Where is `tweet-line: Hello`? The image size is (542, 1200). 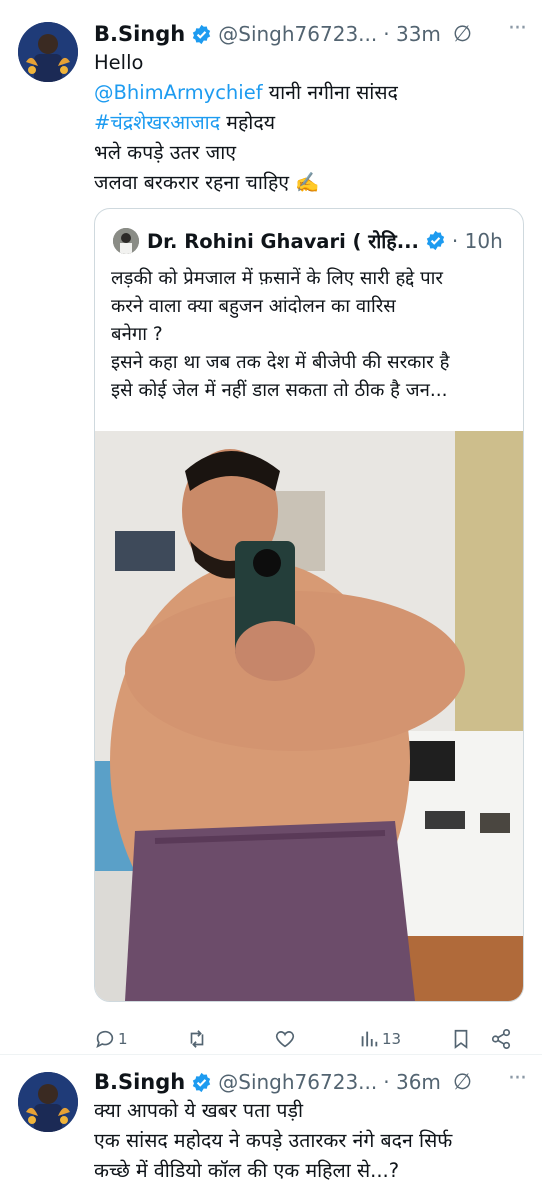
tweet-line: Hello is located at coordinates (119, 62).